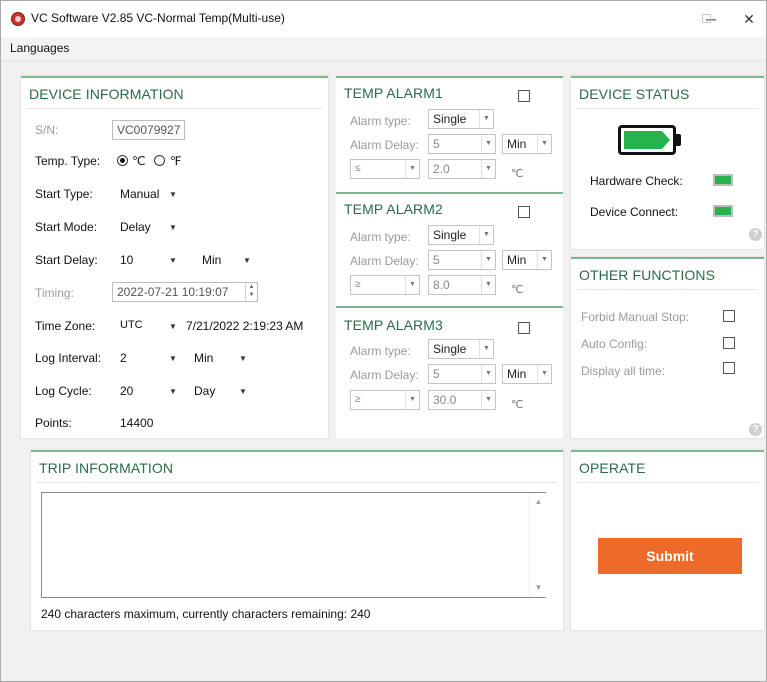 The height and width of the screenshot is (682, 767). I want to click on alarm2-operator-value: ≥, so click(358, 284).